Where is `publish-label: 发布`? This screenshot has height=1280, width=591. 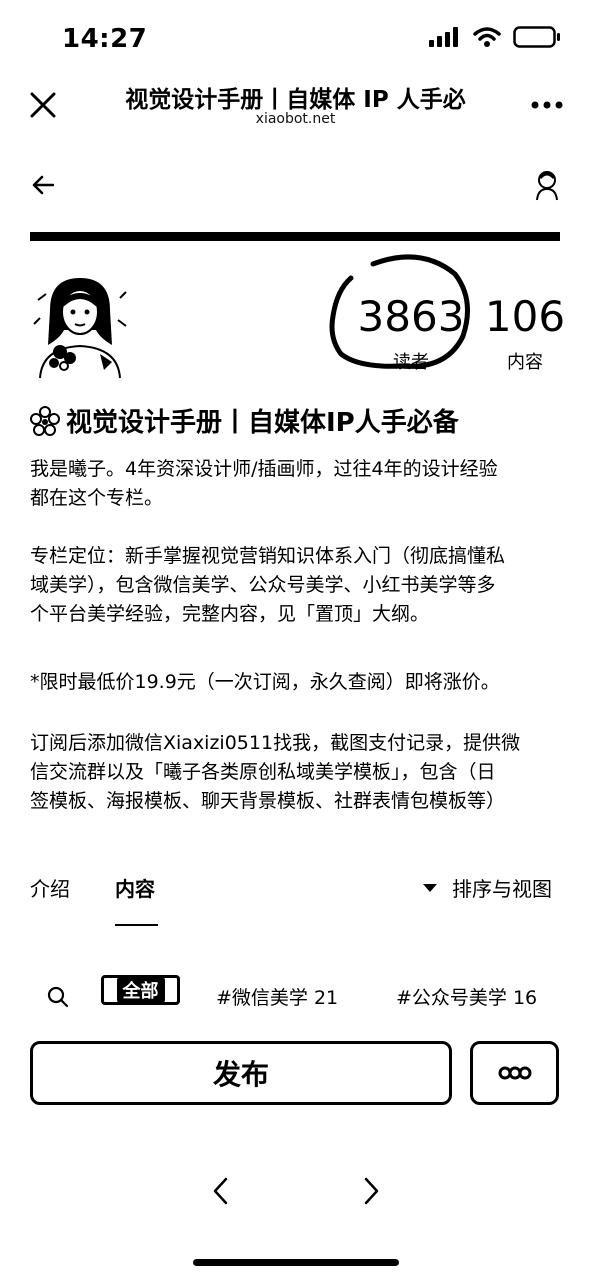 publish-label: 发布 is located at coordinates (240, 1074).